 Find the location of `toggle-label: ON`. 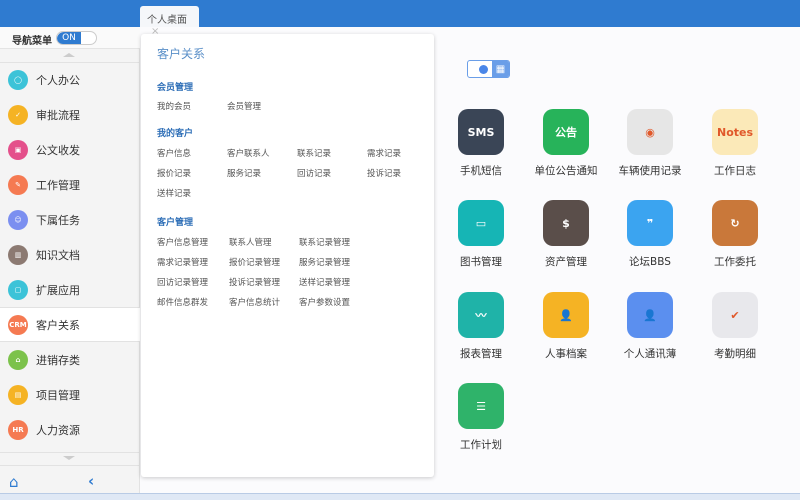

toggle-label: ON is located at coordinates (69, 38).